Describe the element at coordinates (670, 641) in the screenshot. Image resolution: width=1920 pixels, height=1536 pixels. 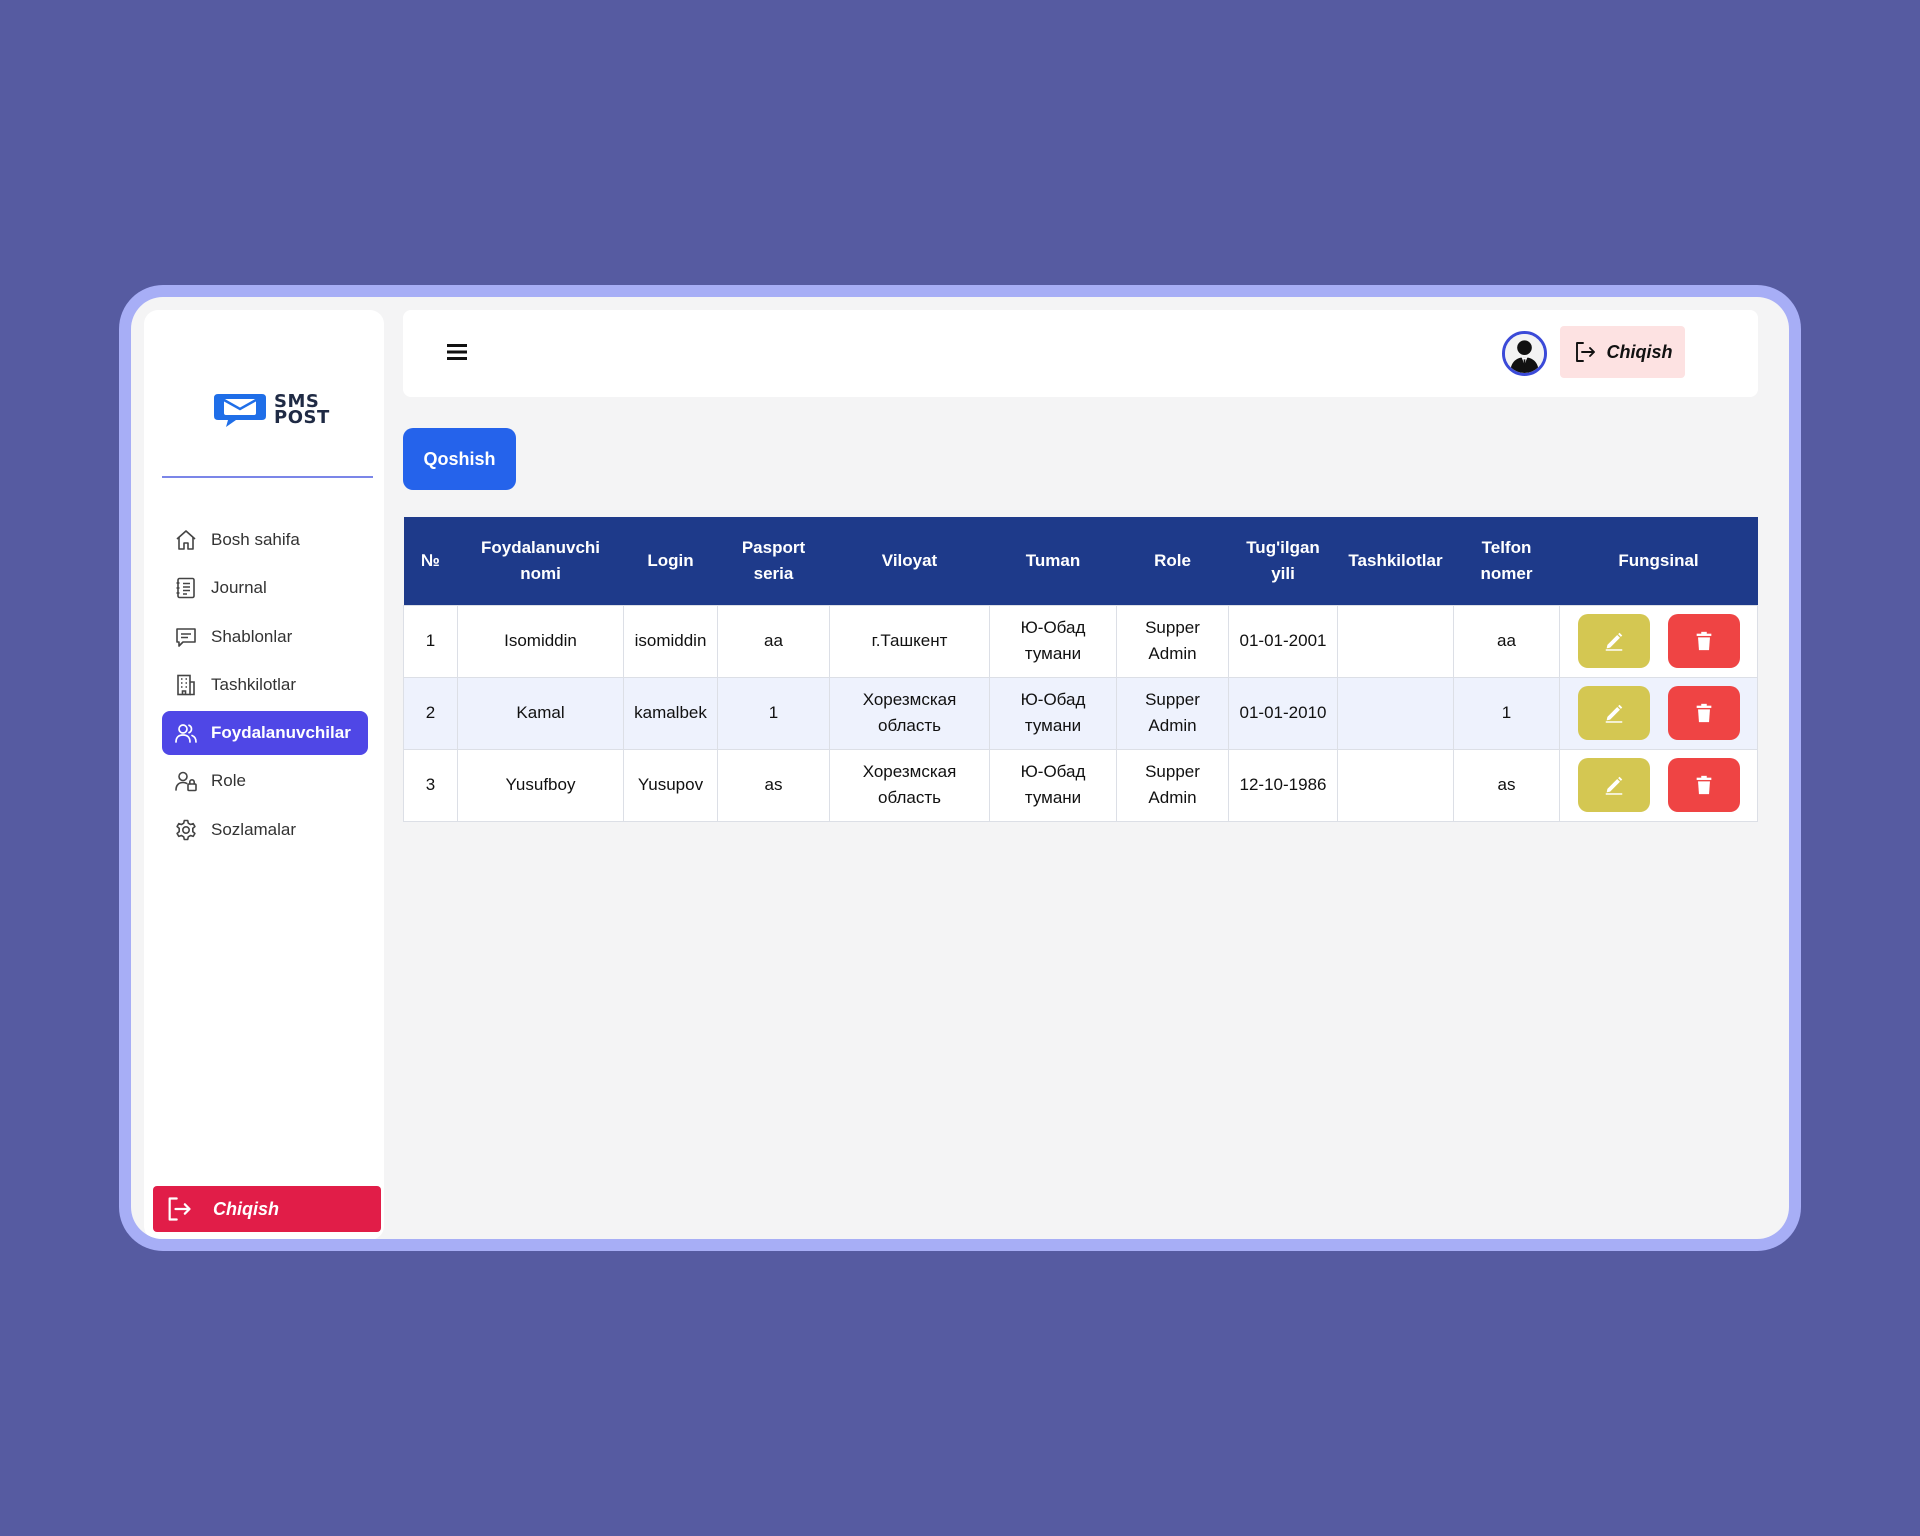
I see `cell-login: isomiddin` at that location.